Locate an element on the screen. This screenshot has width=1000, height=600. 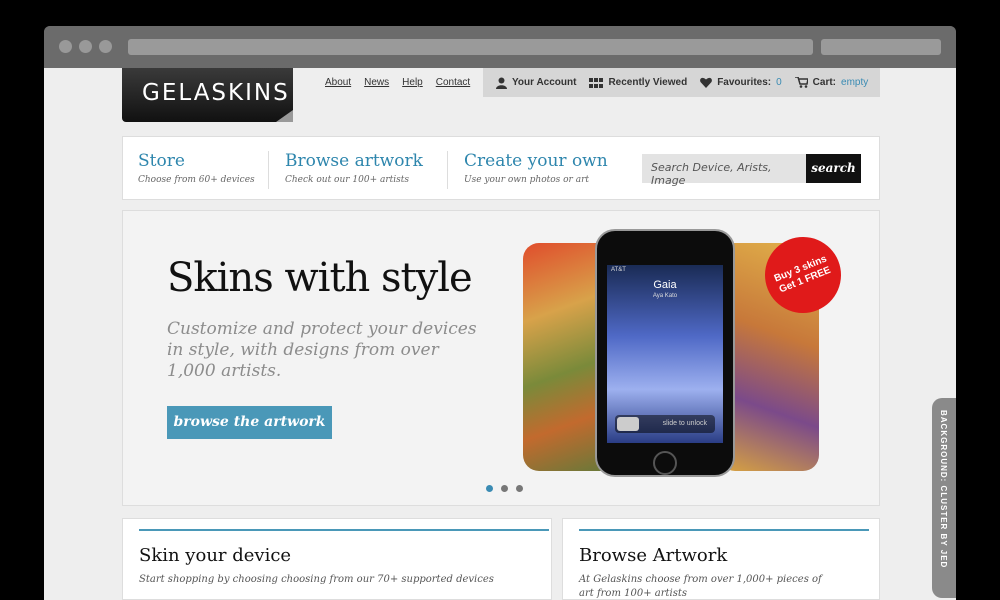
window-maximize-dot is located at coordinates (105, 46).